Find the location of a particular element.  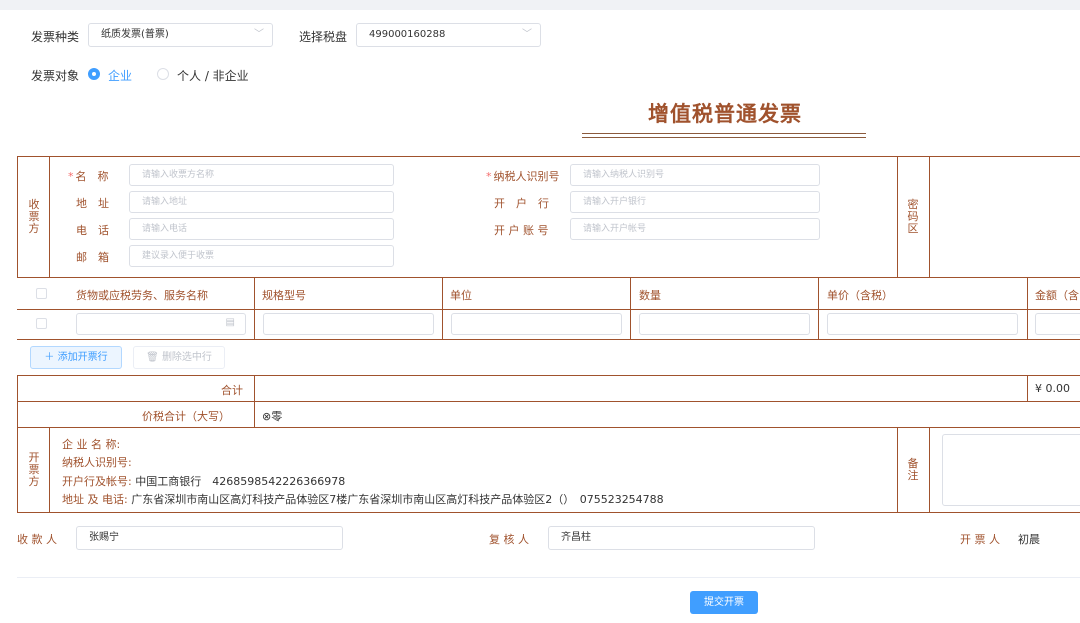

reviewer-label: 复 核 人 is located at coordinates (509, 539).